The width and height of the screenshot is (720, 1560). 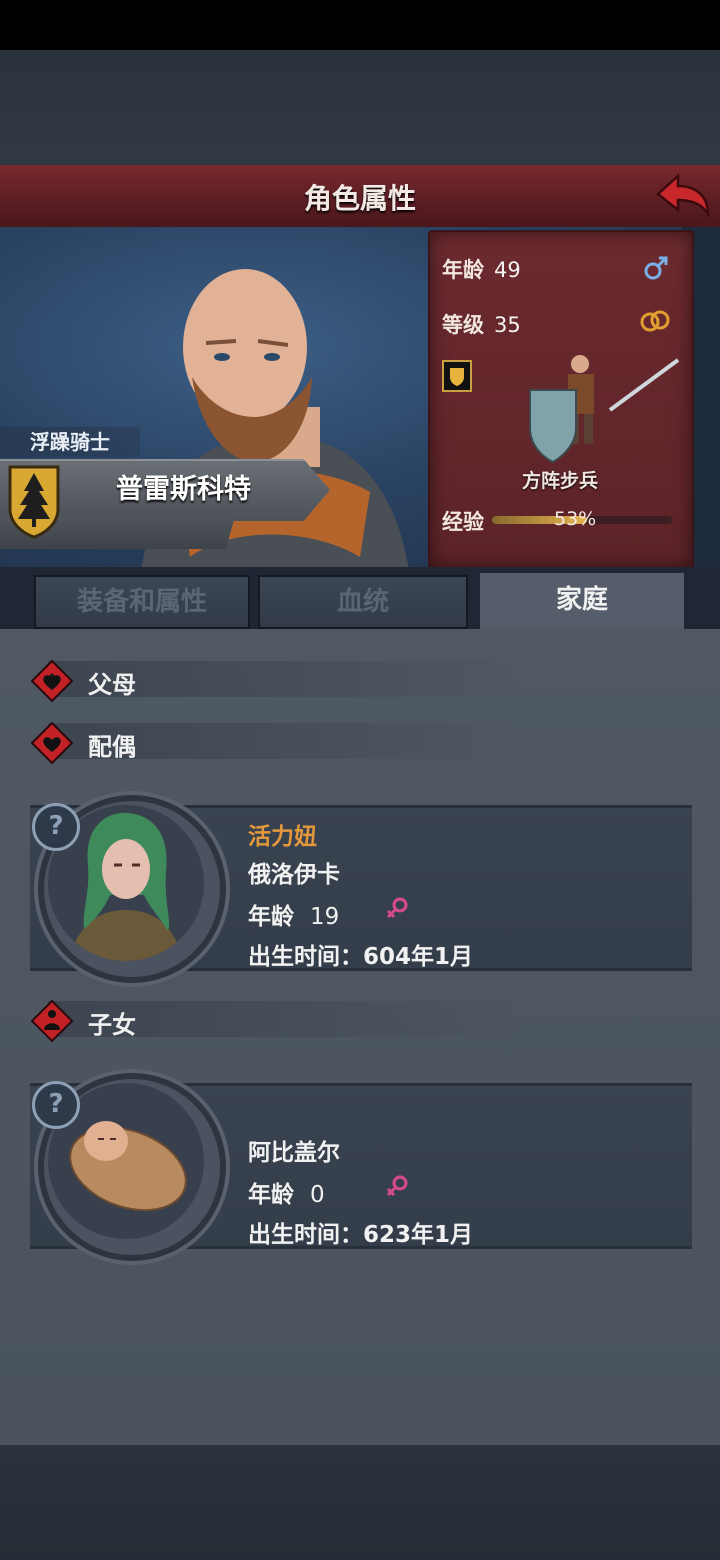 I want to click on tab-family: 家庭, so click(x=582, y=604).